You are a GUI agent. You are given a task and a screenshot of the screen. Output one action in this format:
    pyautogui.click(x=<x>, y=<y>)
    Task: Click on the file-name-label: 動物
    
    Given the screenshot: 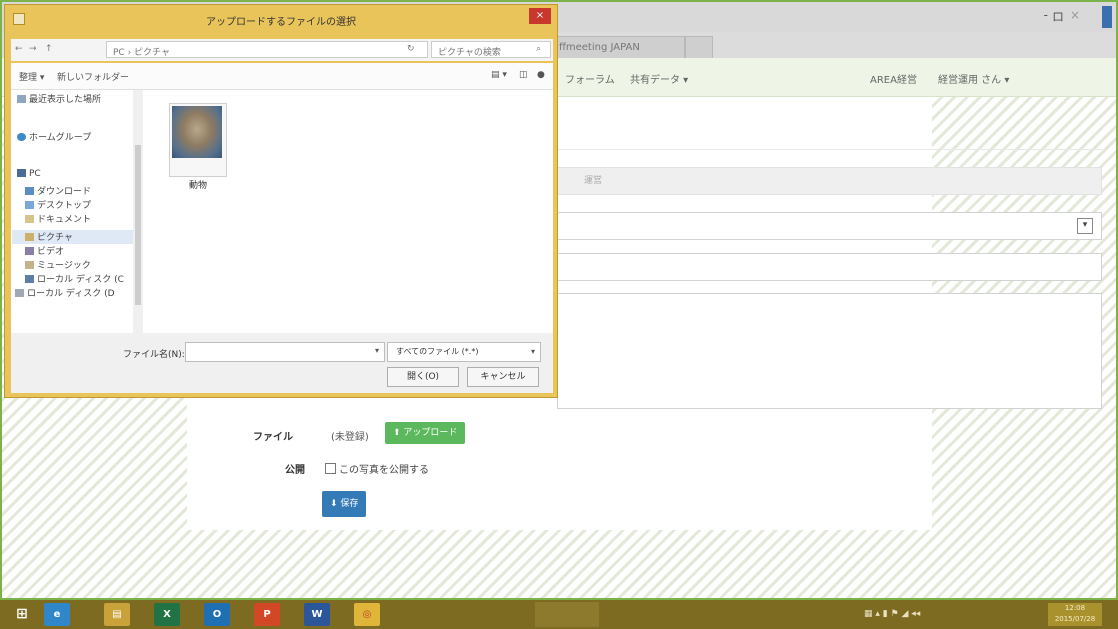 What is the action you would take?
    pyautogui.click(x=198, y=184)
    